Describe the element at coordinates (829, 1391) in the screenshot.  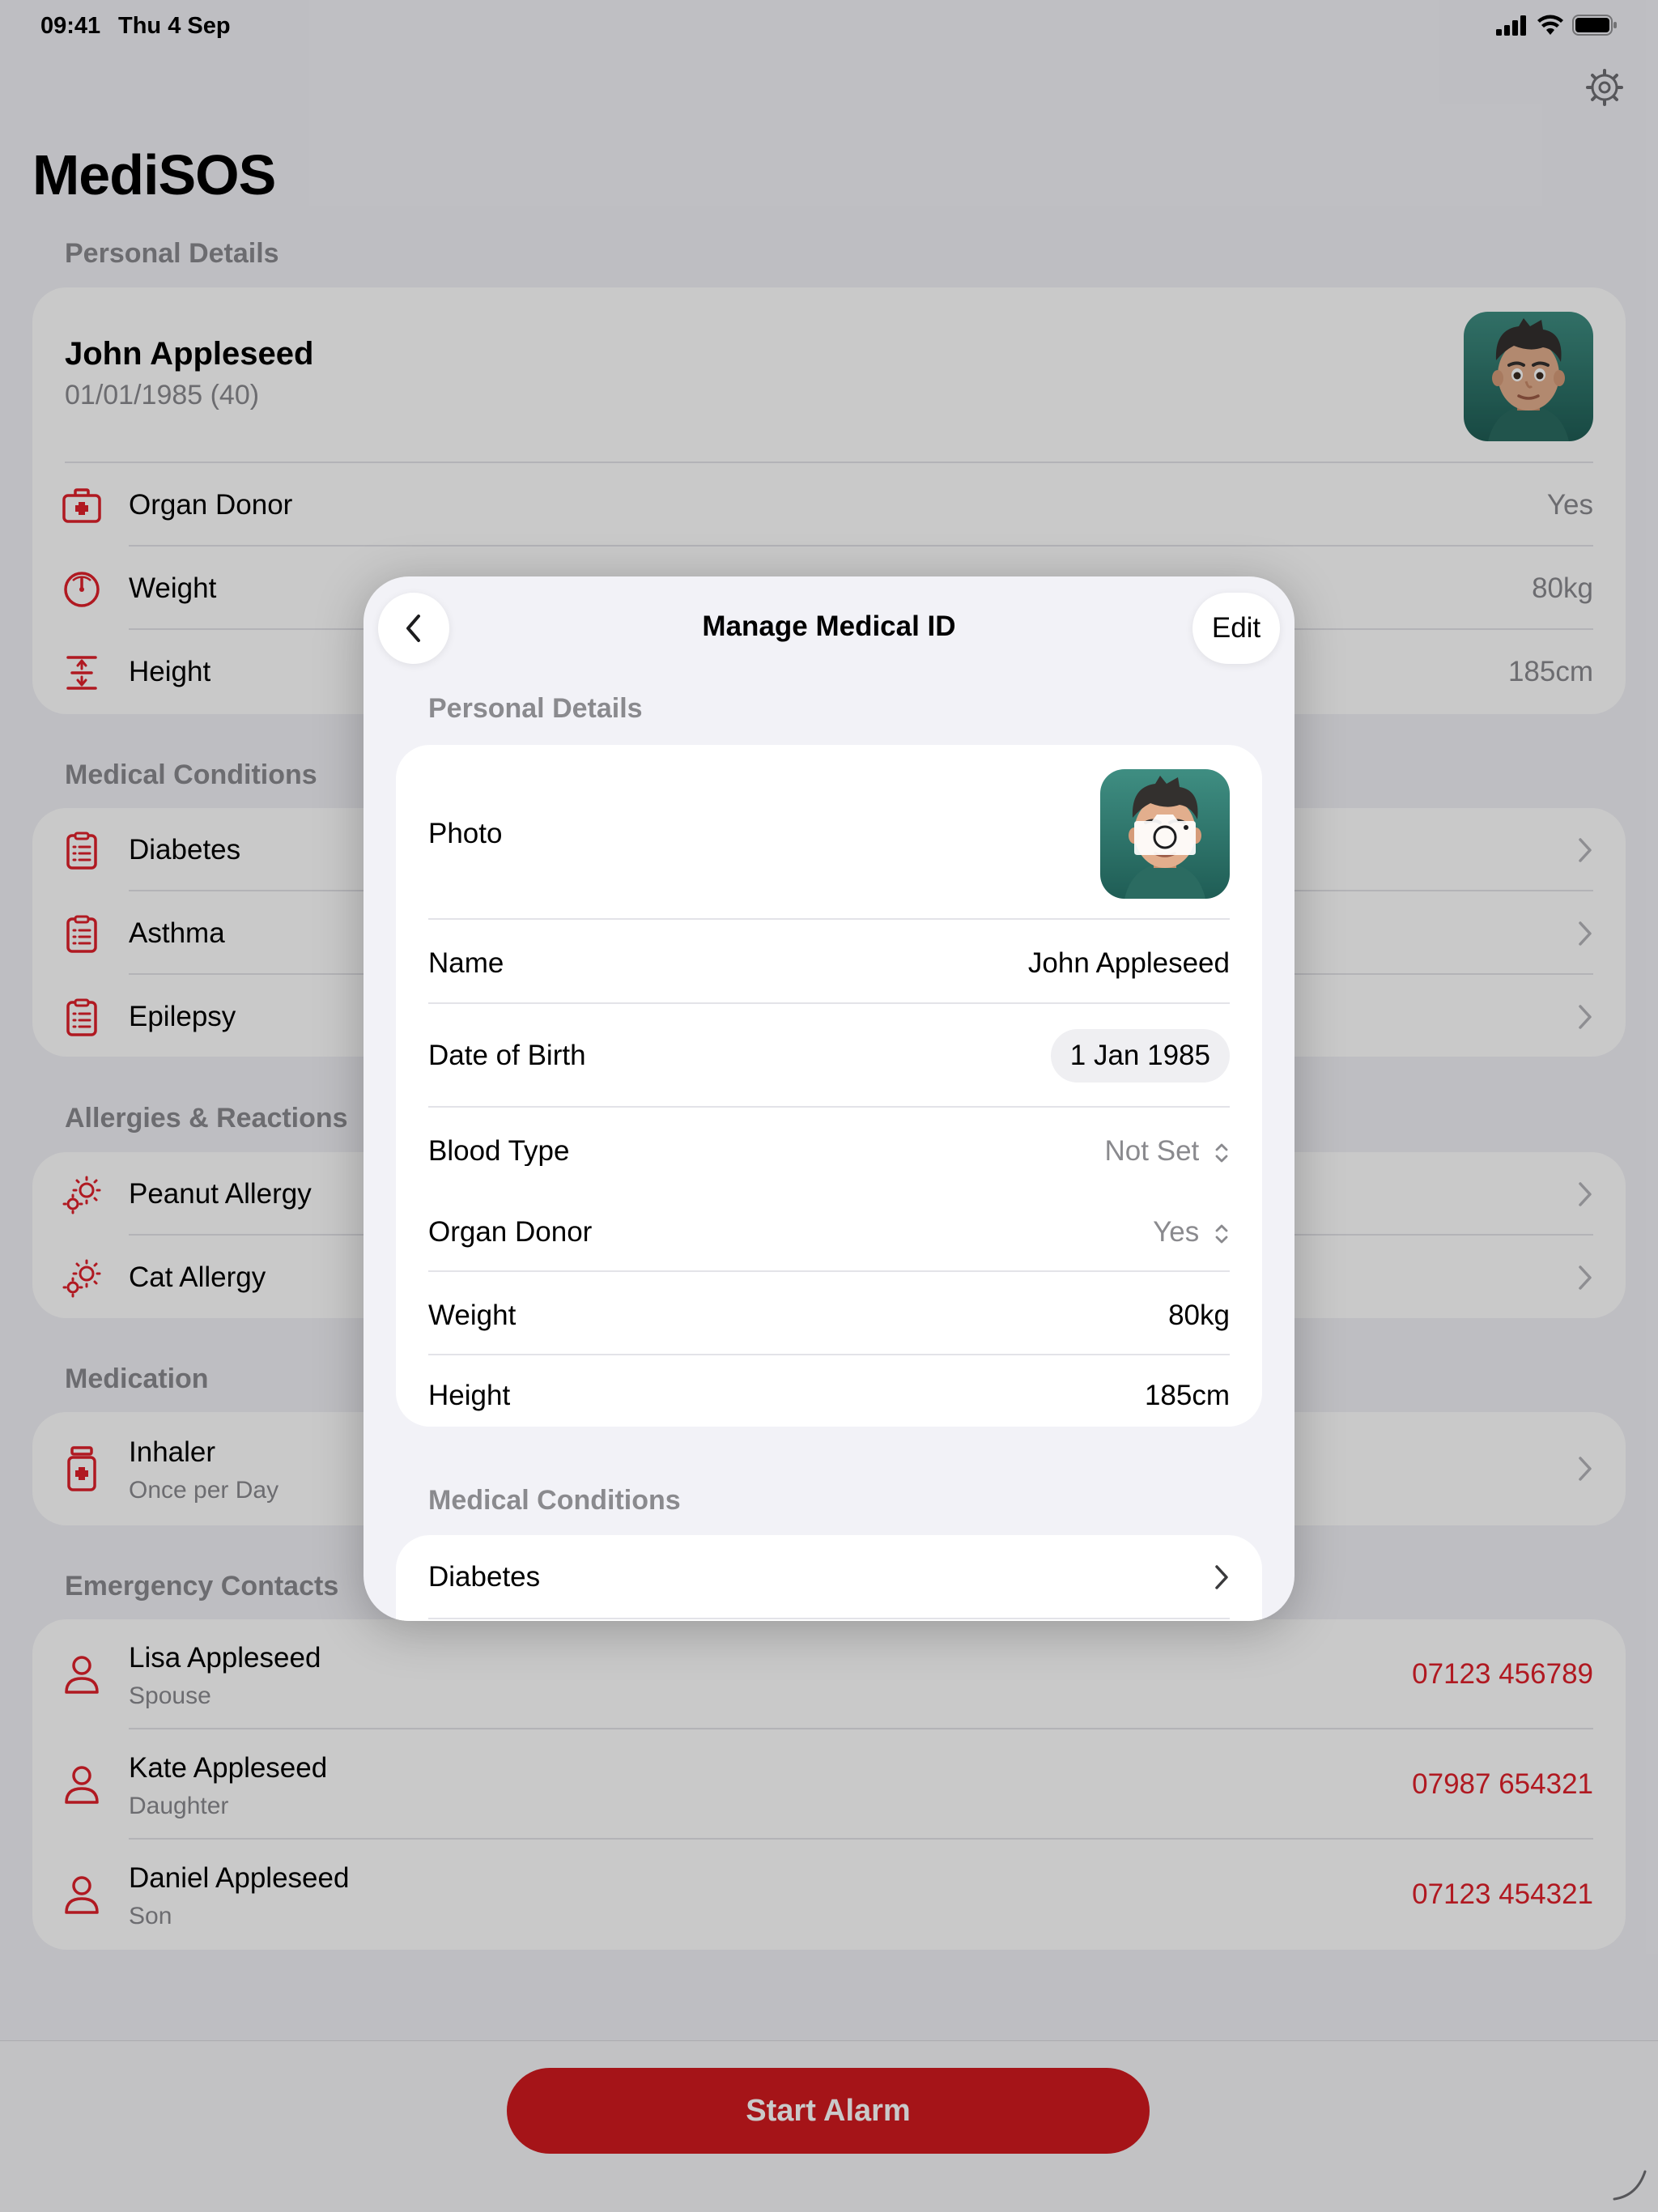
I see `height-row: Height 185cm` at that location.